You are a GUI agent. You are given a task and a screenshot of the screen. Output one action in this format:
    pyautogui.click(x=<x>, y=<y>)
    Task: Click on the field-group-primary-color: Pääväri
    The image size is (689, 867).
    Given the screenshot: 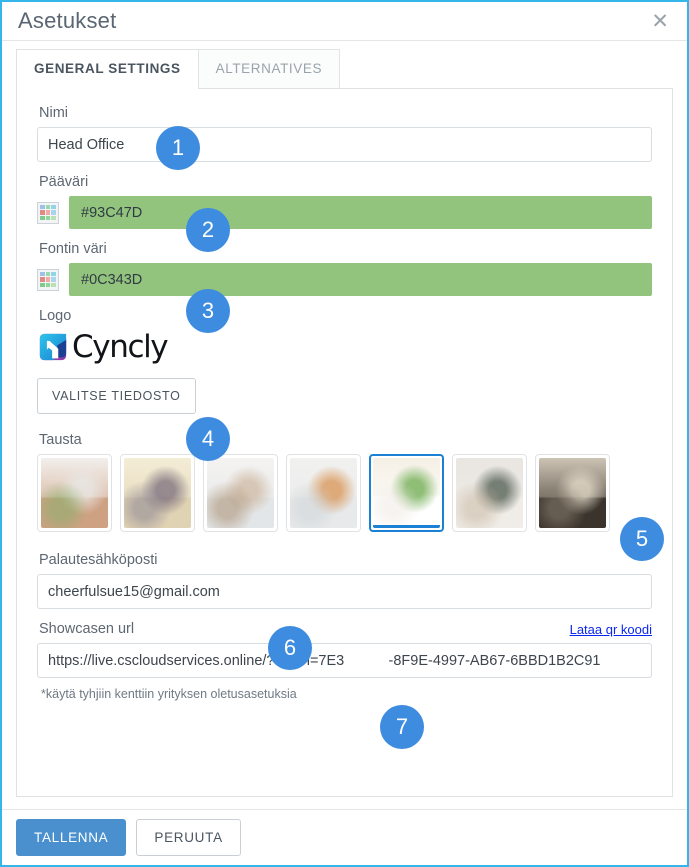 What is the action you would take?
    pyautogui.click(x=344, y=201)
    